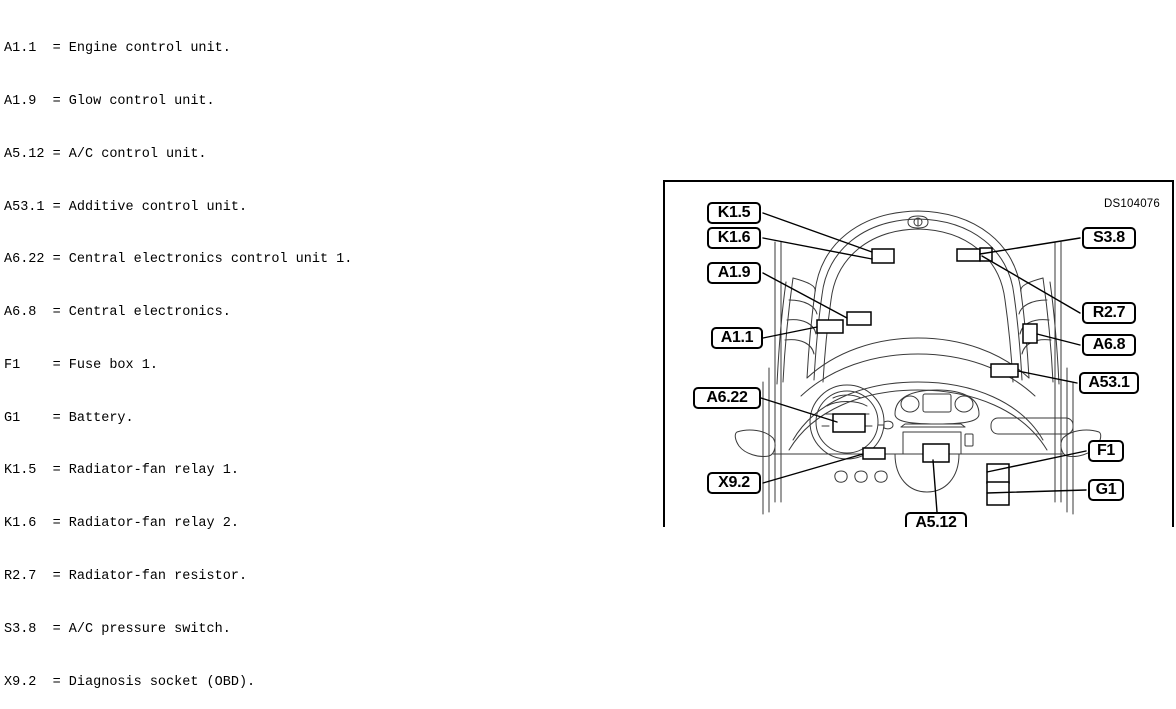  Describe the element at coordinates (1109, 238) in the screenshot. I see `callout-s38: S3.8` at that location.